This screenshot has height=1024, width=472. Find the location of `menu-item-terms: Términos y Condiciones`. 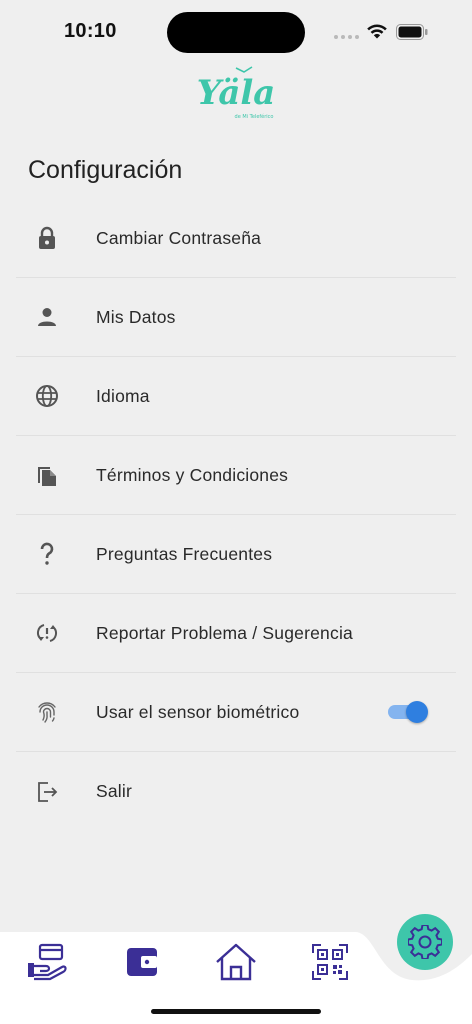

menu-item-terms: Términos y Condiciones is located at coordinates (236, 475).